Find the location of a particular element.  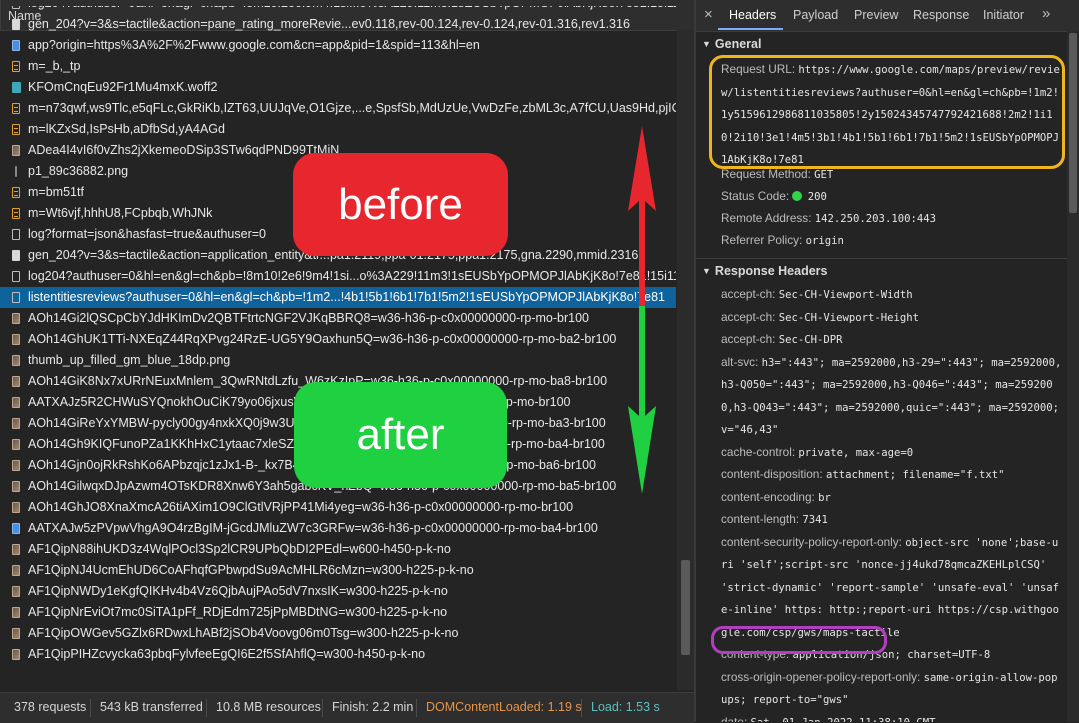

response-header-value: attachment; filename="f.txt" is located at coordinates (915, 475).